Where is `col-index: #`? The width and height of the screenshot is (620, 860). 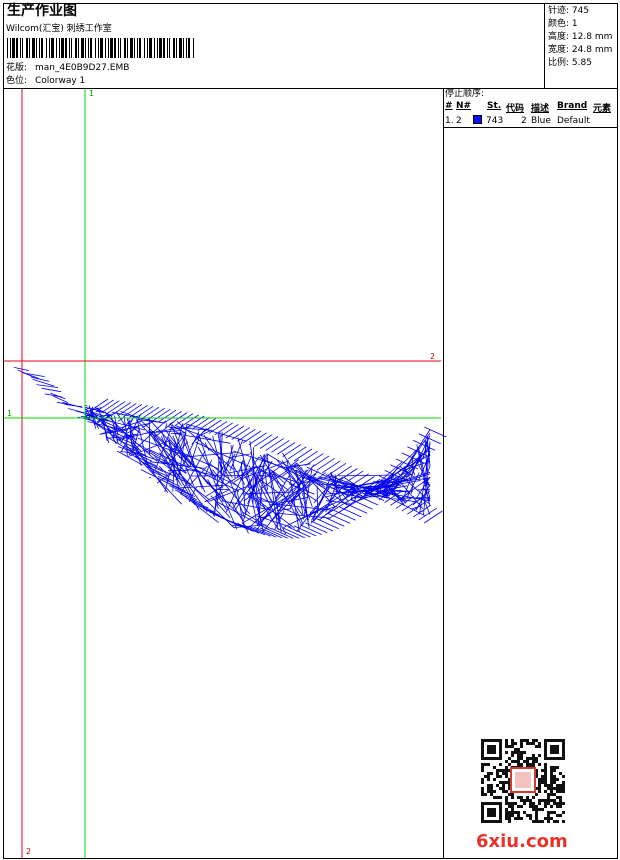
col-index: # is located at coordinates (449, 106).